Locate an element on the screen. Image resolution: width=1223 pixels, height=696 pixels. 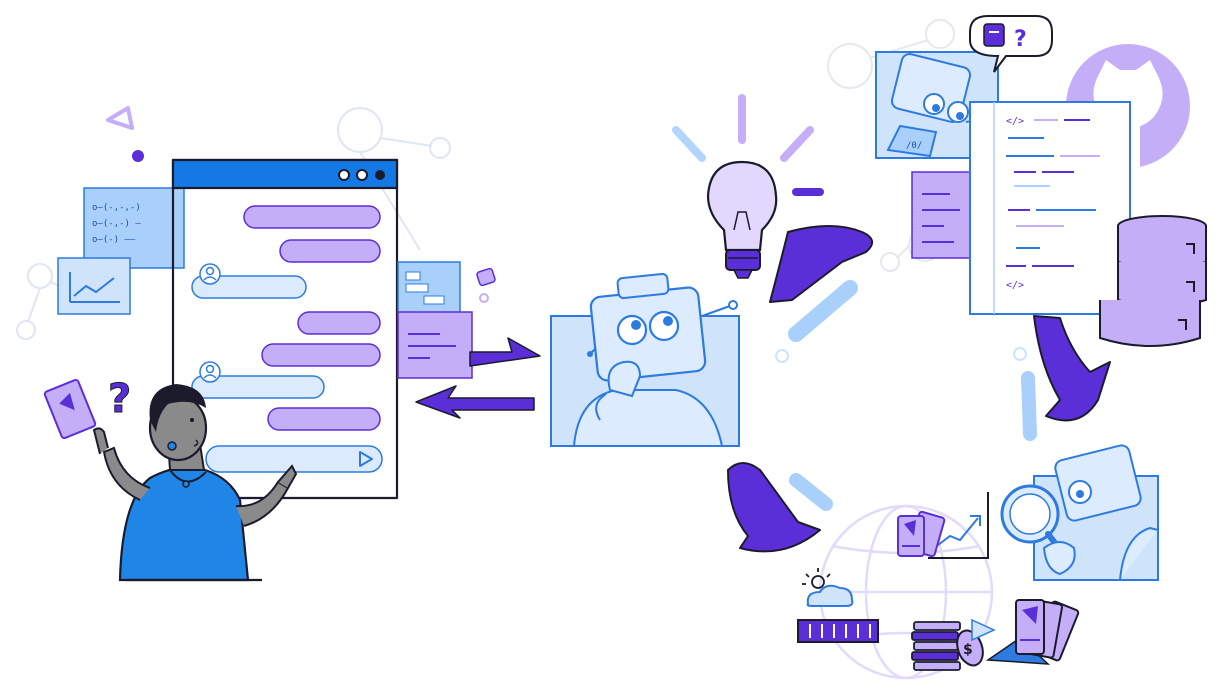
person-illustration: ? is located at coordinates (170, 479).